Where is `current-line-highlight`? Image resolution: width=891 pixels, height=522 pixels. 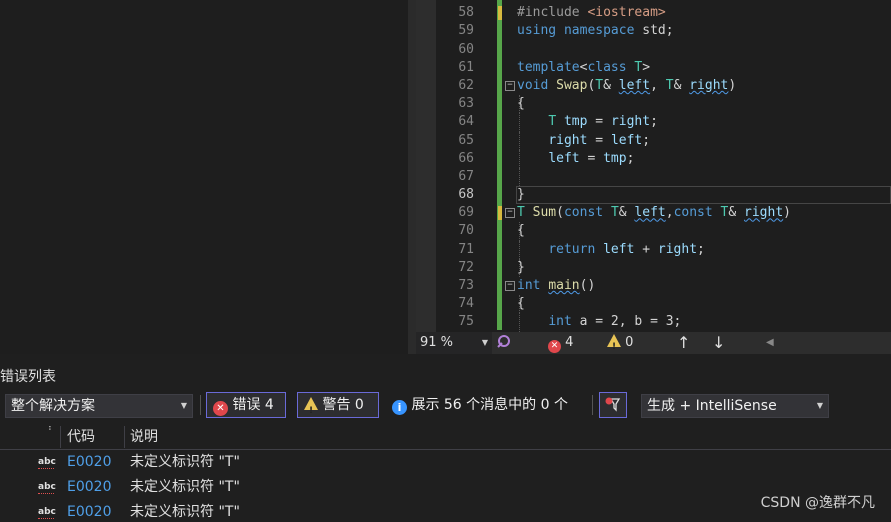
current-line-highlight is located at coordinates (703, 195).